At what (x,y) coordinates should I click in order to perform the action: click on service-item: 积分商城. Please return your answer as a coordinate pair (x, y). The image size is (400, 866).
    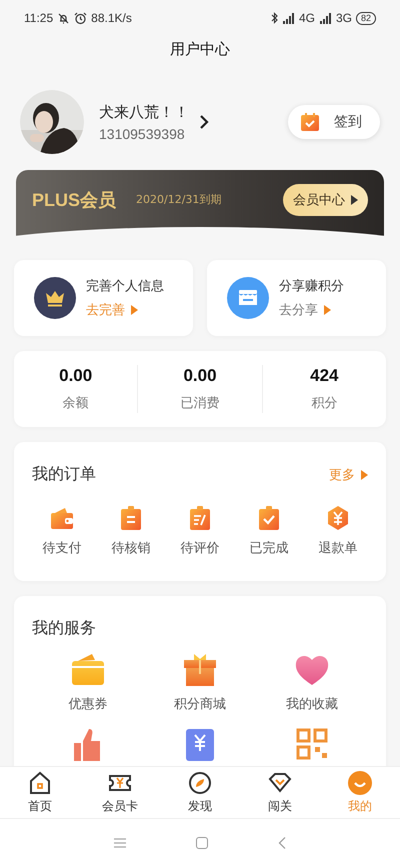
    Looking at the image, I should click on (200, 683).